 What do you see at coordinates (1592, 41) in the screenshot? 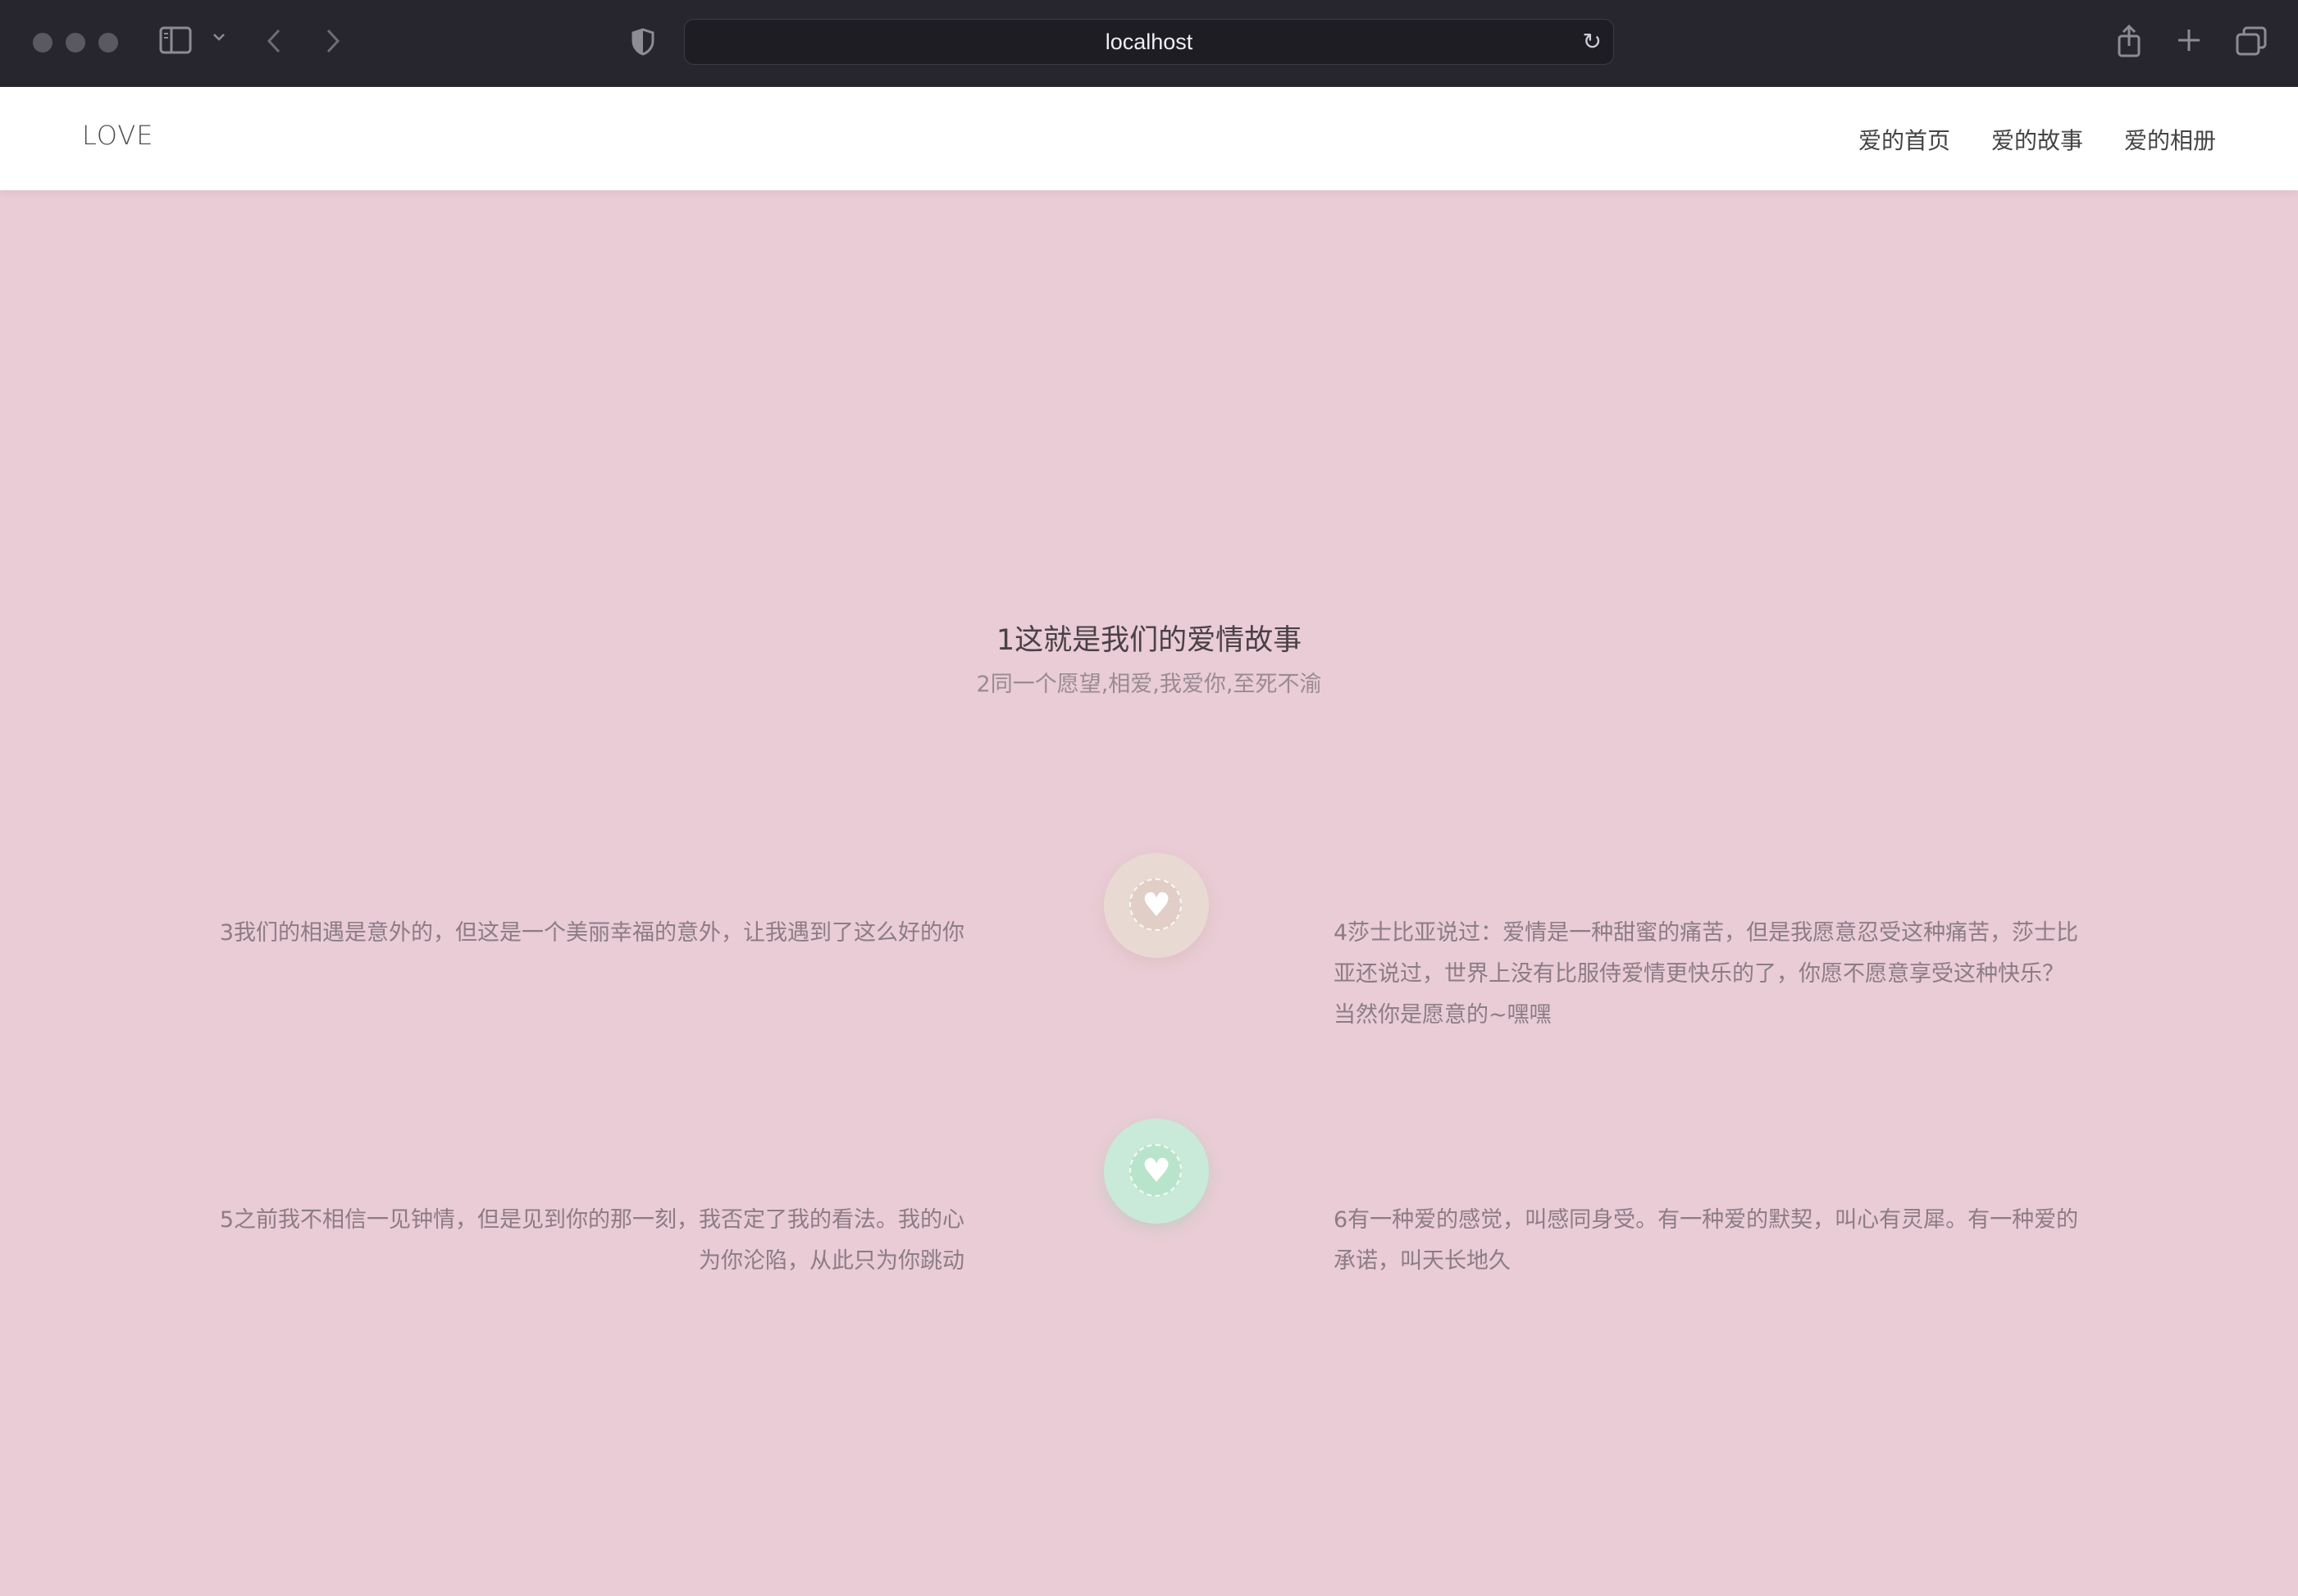
I see `reload-icon: ↻` at bounding box center [1592, 41].